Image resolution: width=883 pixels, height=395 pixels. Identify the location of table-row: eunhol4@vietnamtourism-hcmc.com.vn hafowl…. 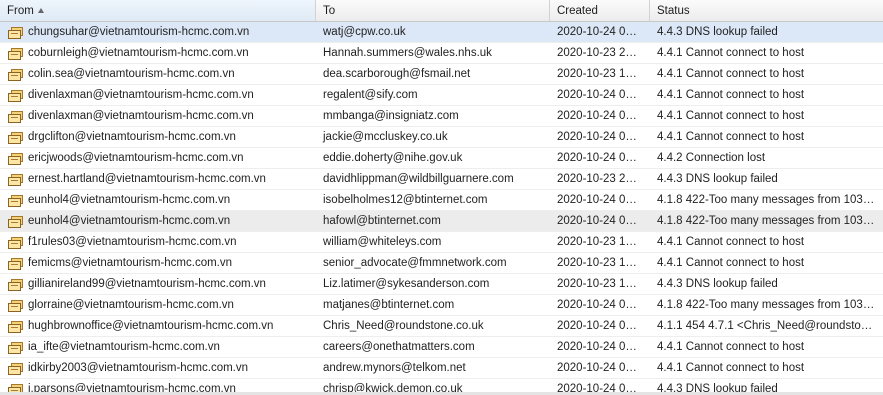
(441, 221).